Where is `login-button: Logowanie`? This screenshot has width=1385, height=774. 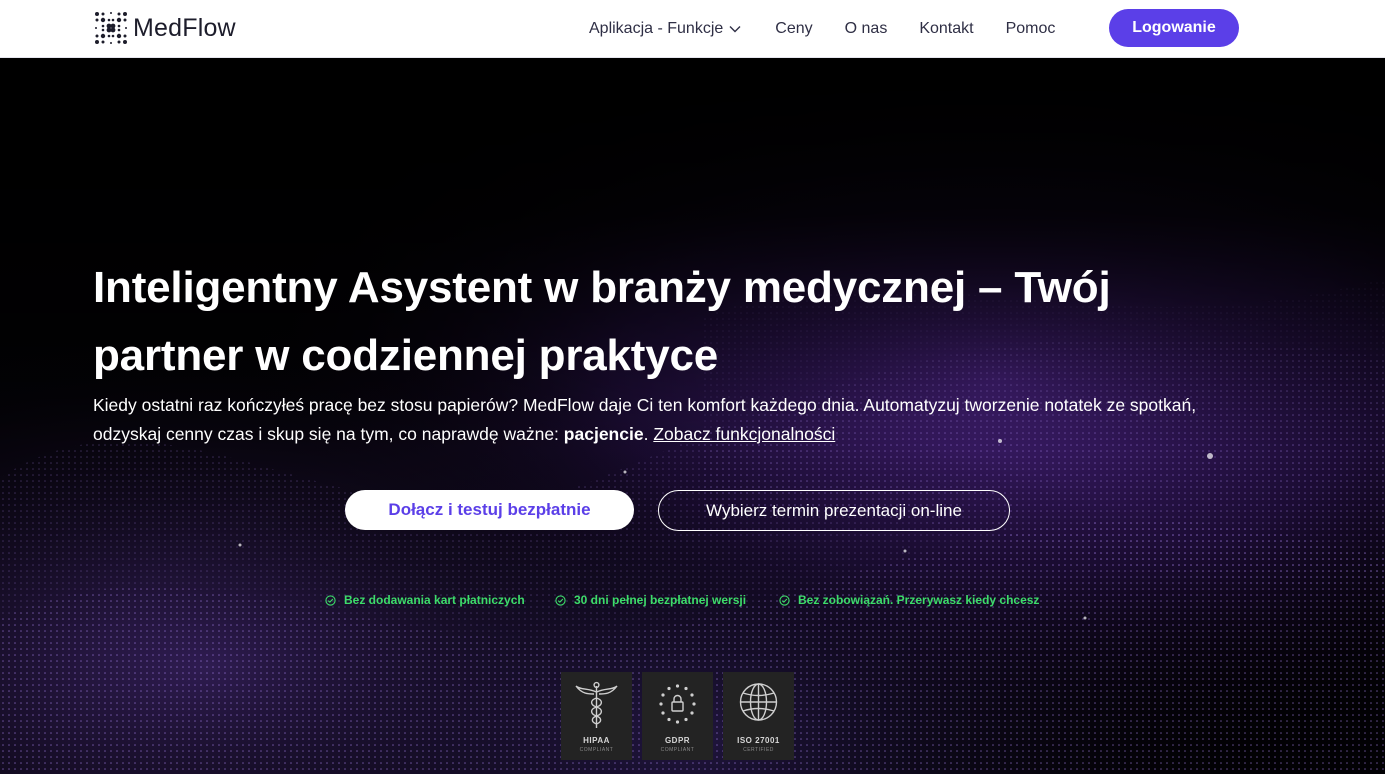
login-button: Logowanie is located at coordinates (1174, 28).